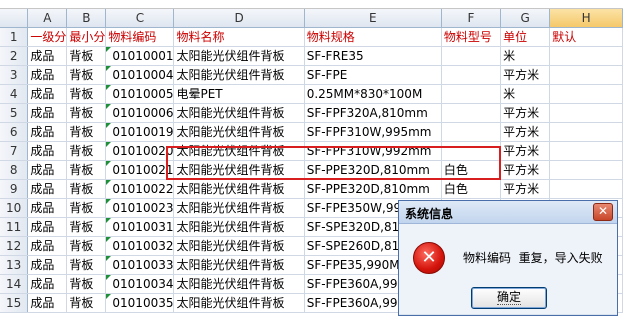 This screenshot has height=320, width=623. Describe the element at coordinates (373, 56) in the screenshot. I see `cell-e: SF-FRE35` at that location.